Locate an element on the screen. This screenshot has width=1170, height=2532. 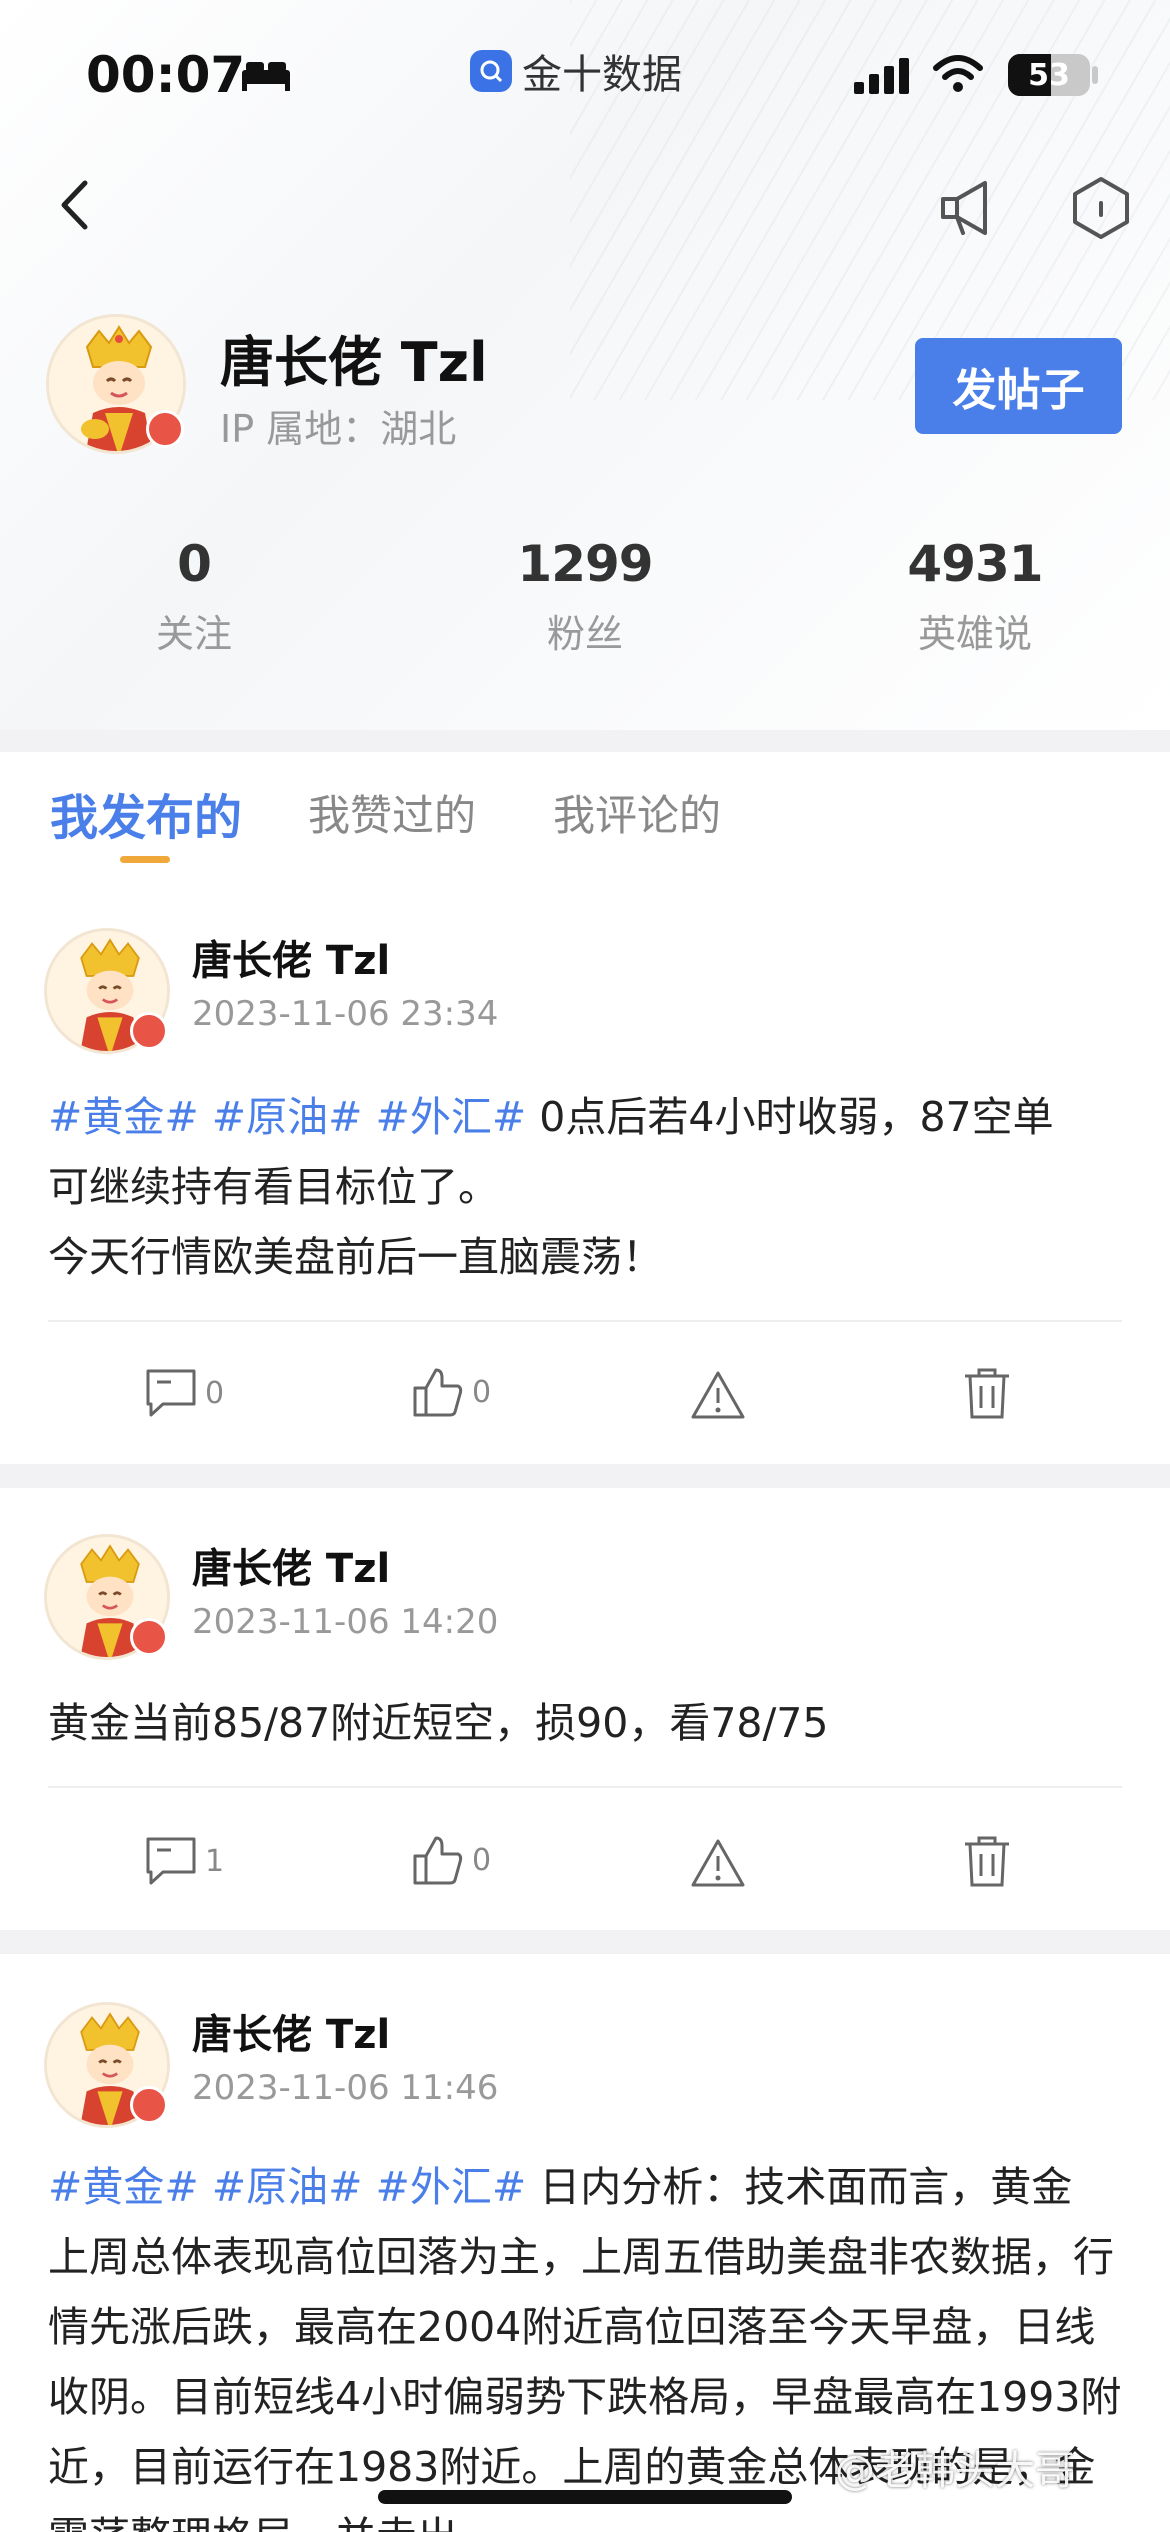
battery-percent: 53 is located at coordinates (1049, 75).